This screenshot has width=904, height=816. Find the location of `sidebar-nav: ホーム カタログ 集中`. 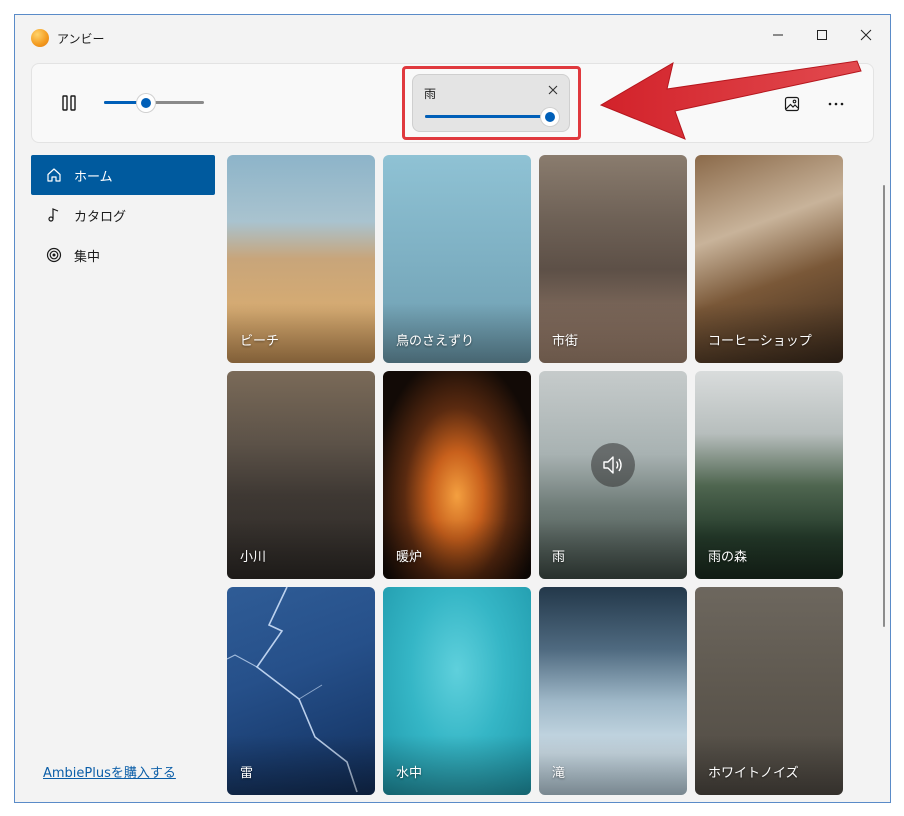

sidebar-nav: ホーム カタログ 集中 is located at coordinates (123, 215).